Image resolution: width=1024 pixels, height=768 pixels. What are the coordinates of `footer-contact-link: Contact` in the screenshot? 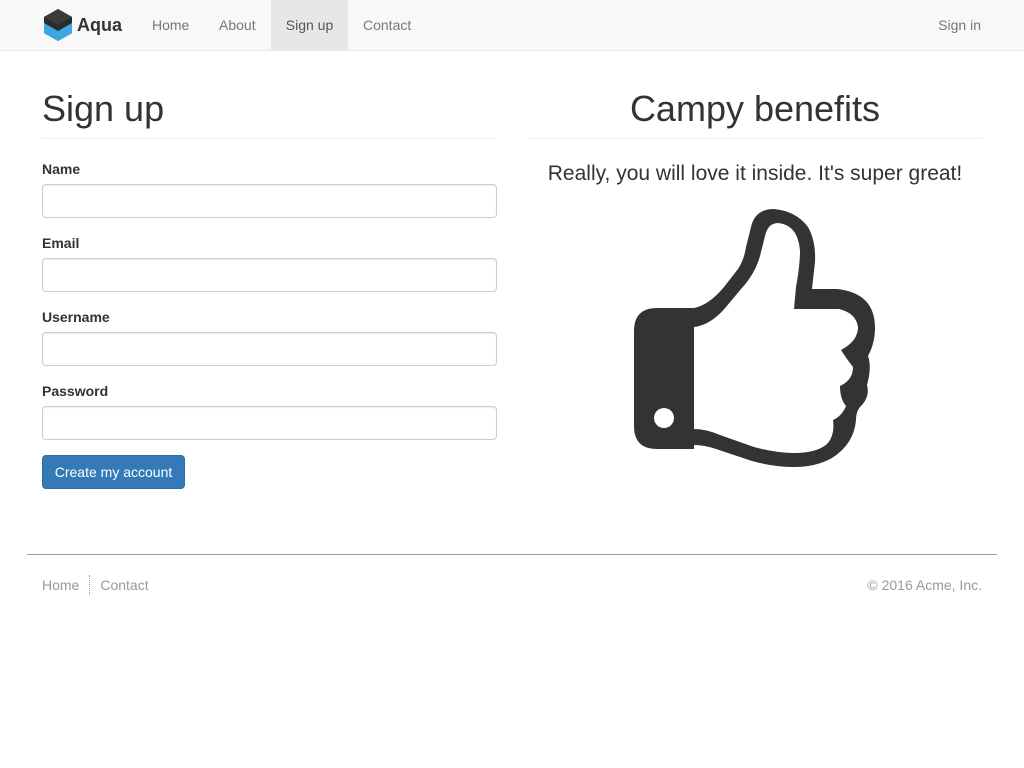 It's located at (124, 585).